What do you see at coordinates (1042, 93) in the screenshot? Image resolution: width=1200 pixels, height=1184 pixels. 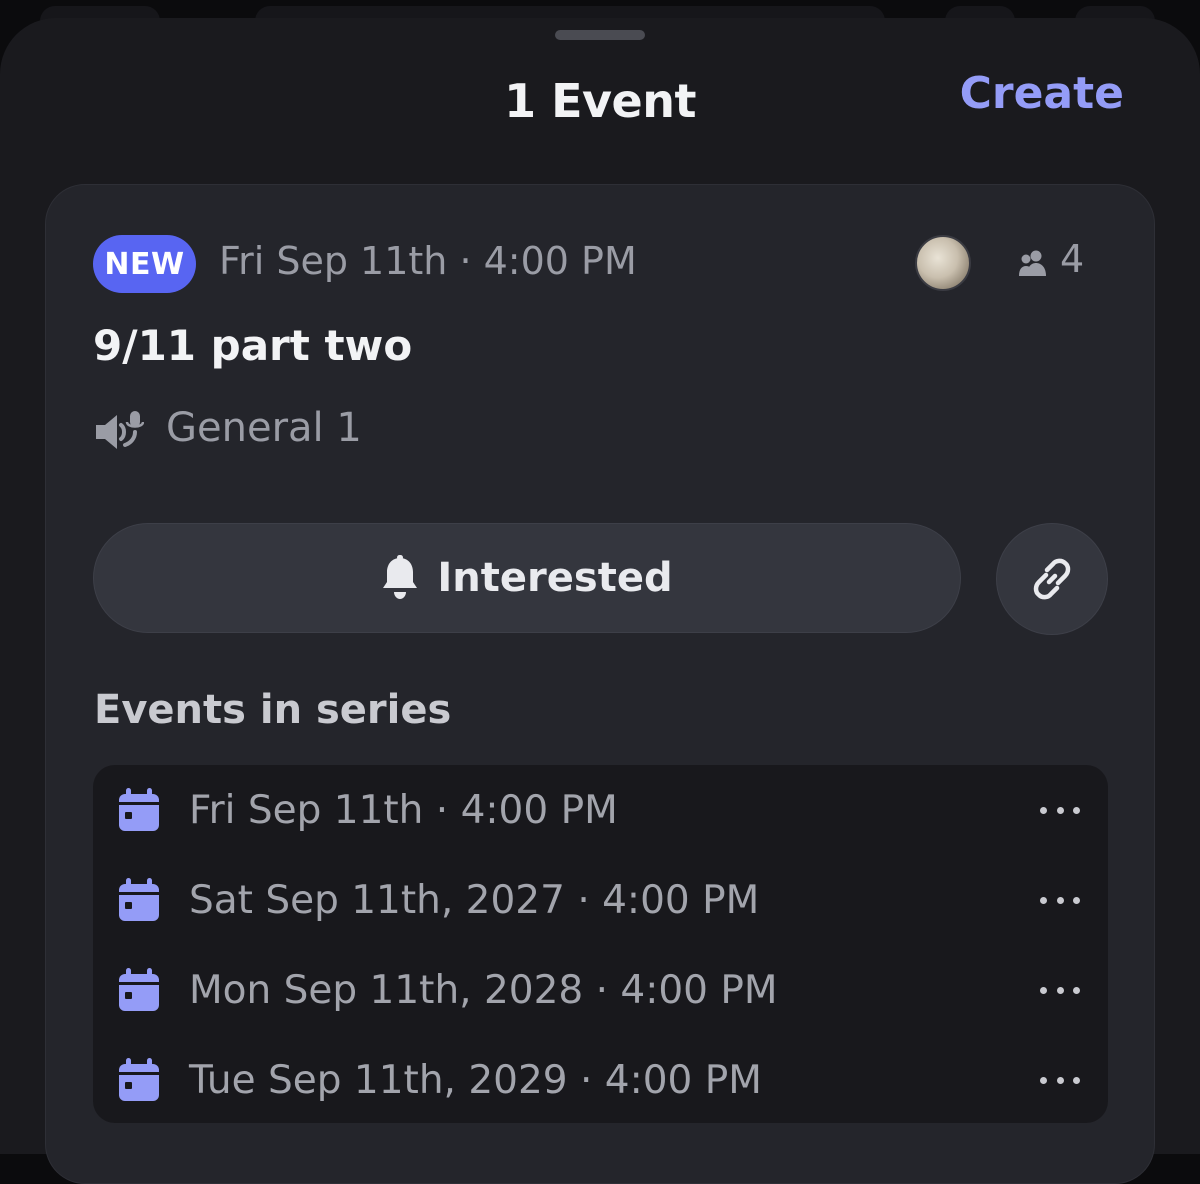 I see `create-event-button: Create` at bounding box center [1042, 93].